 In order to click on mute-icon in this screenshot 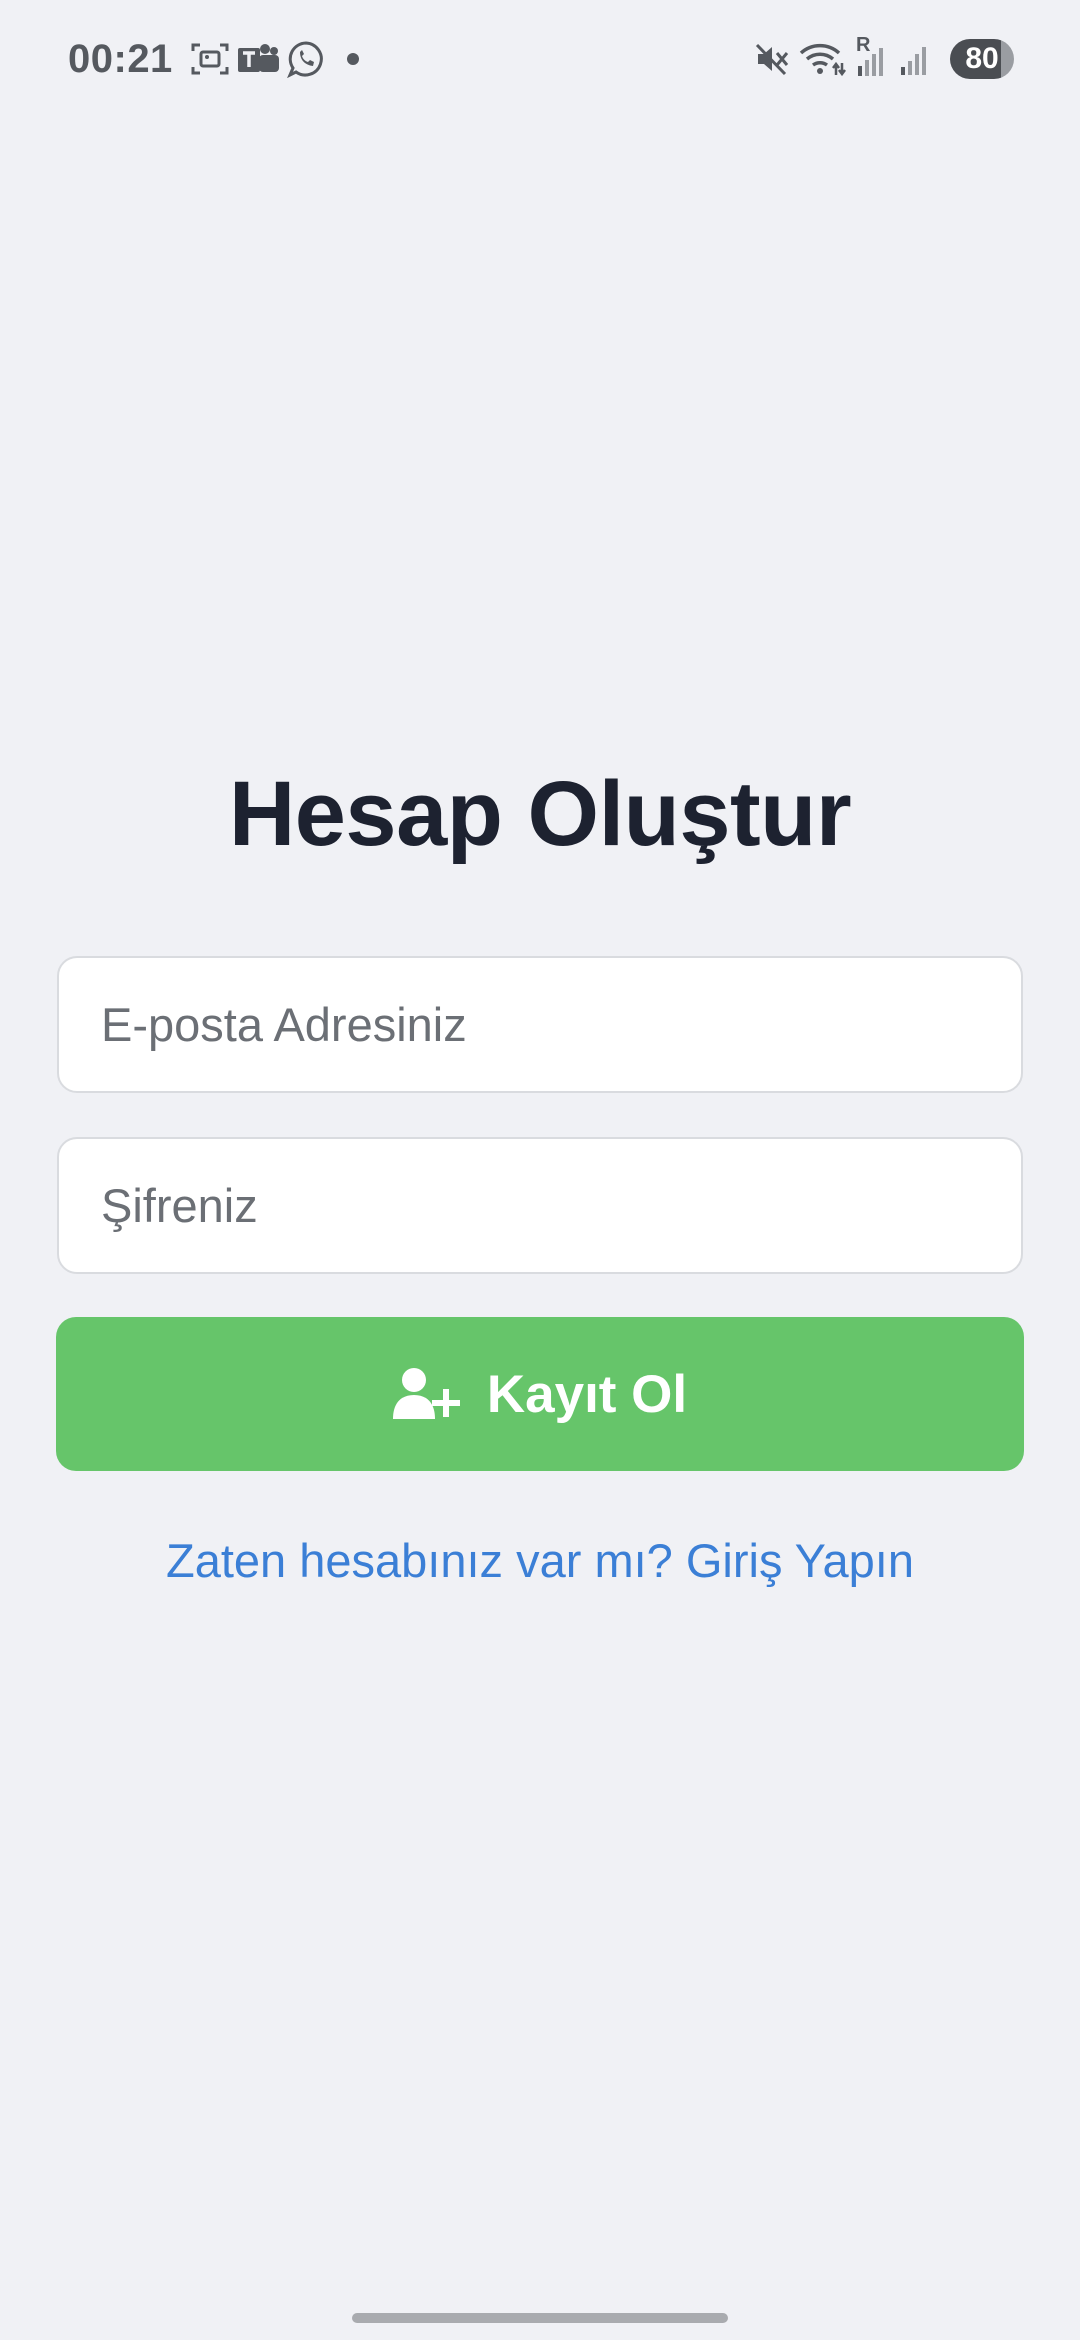, I will do `click(772, 59)`.